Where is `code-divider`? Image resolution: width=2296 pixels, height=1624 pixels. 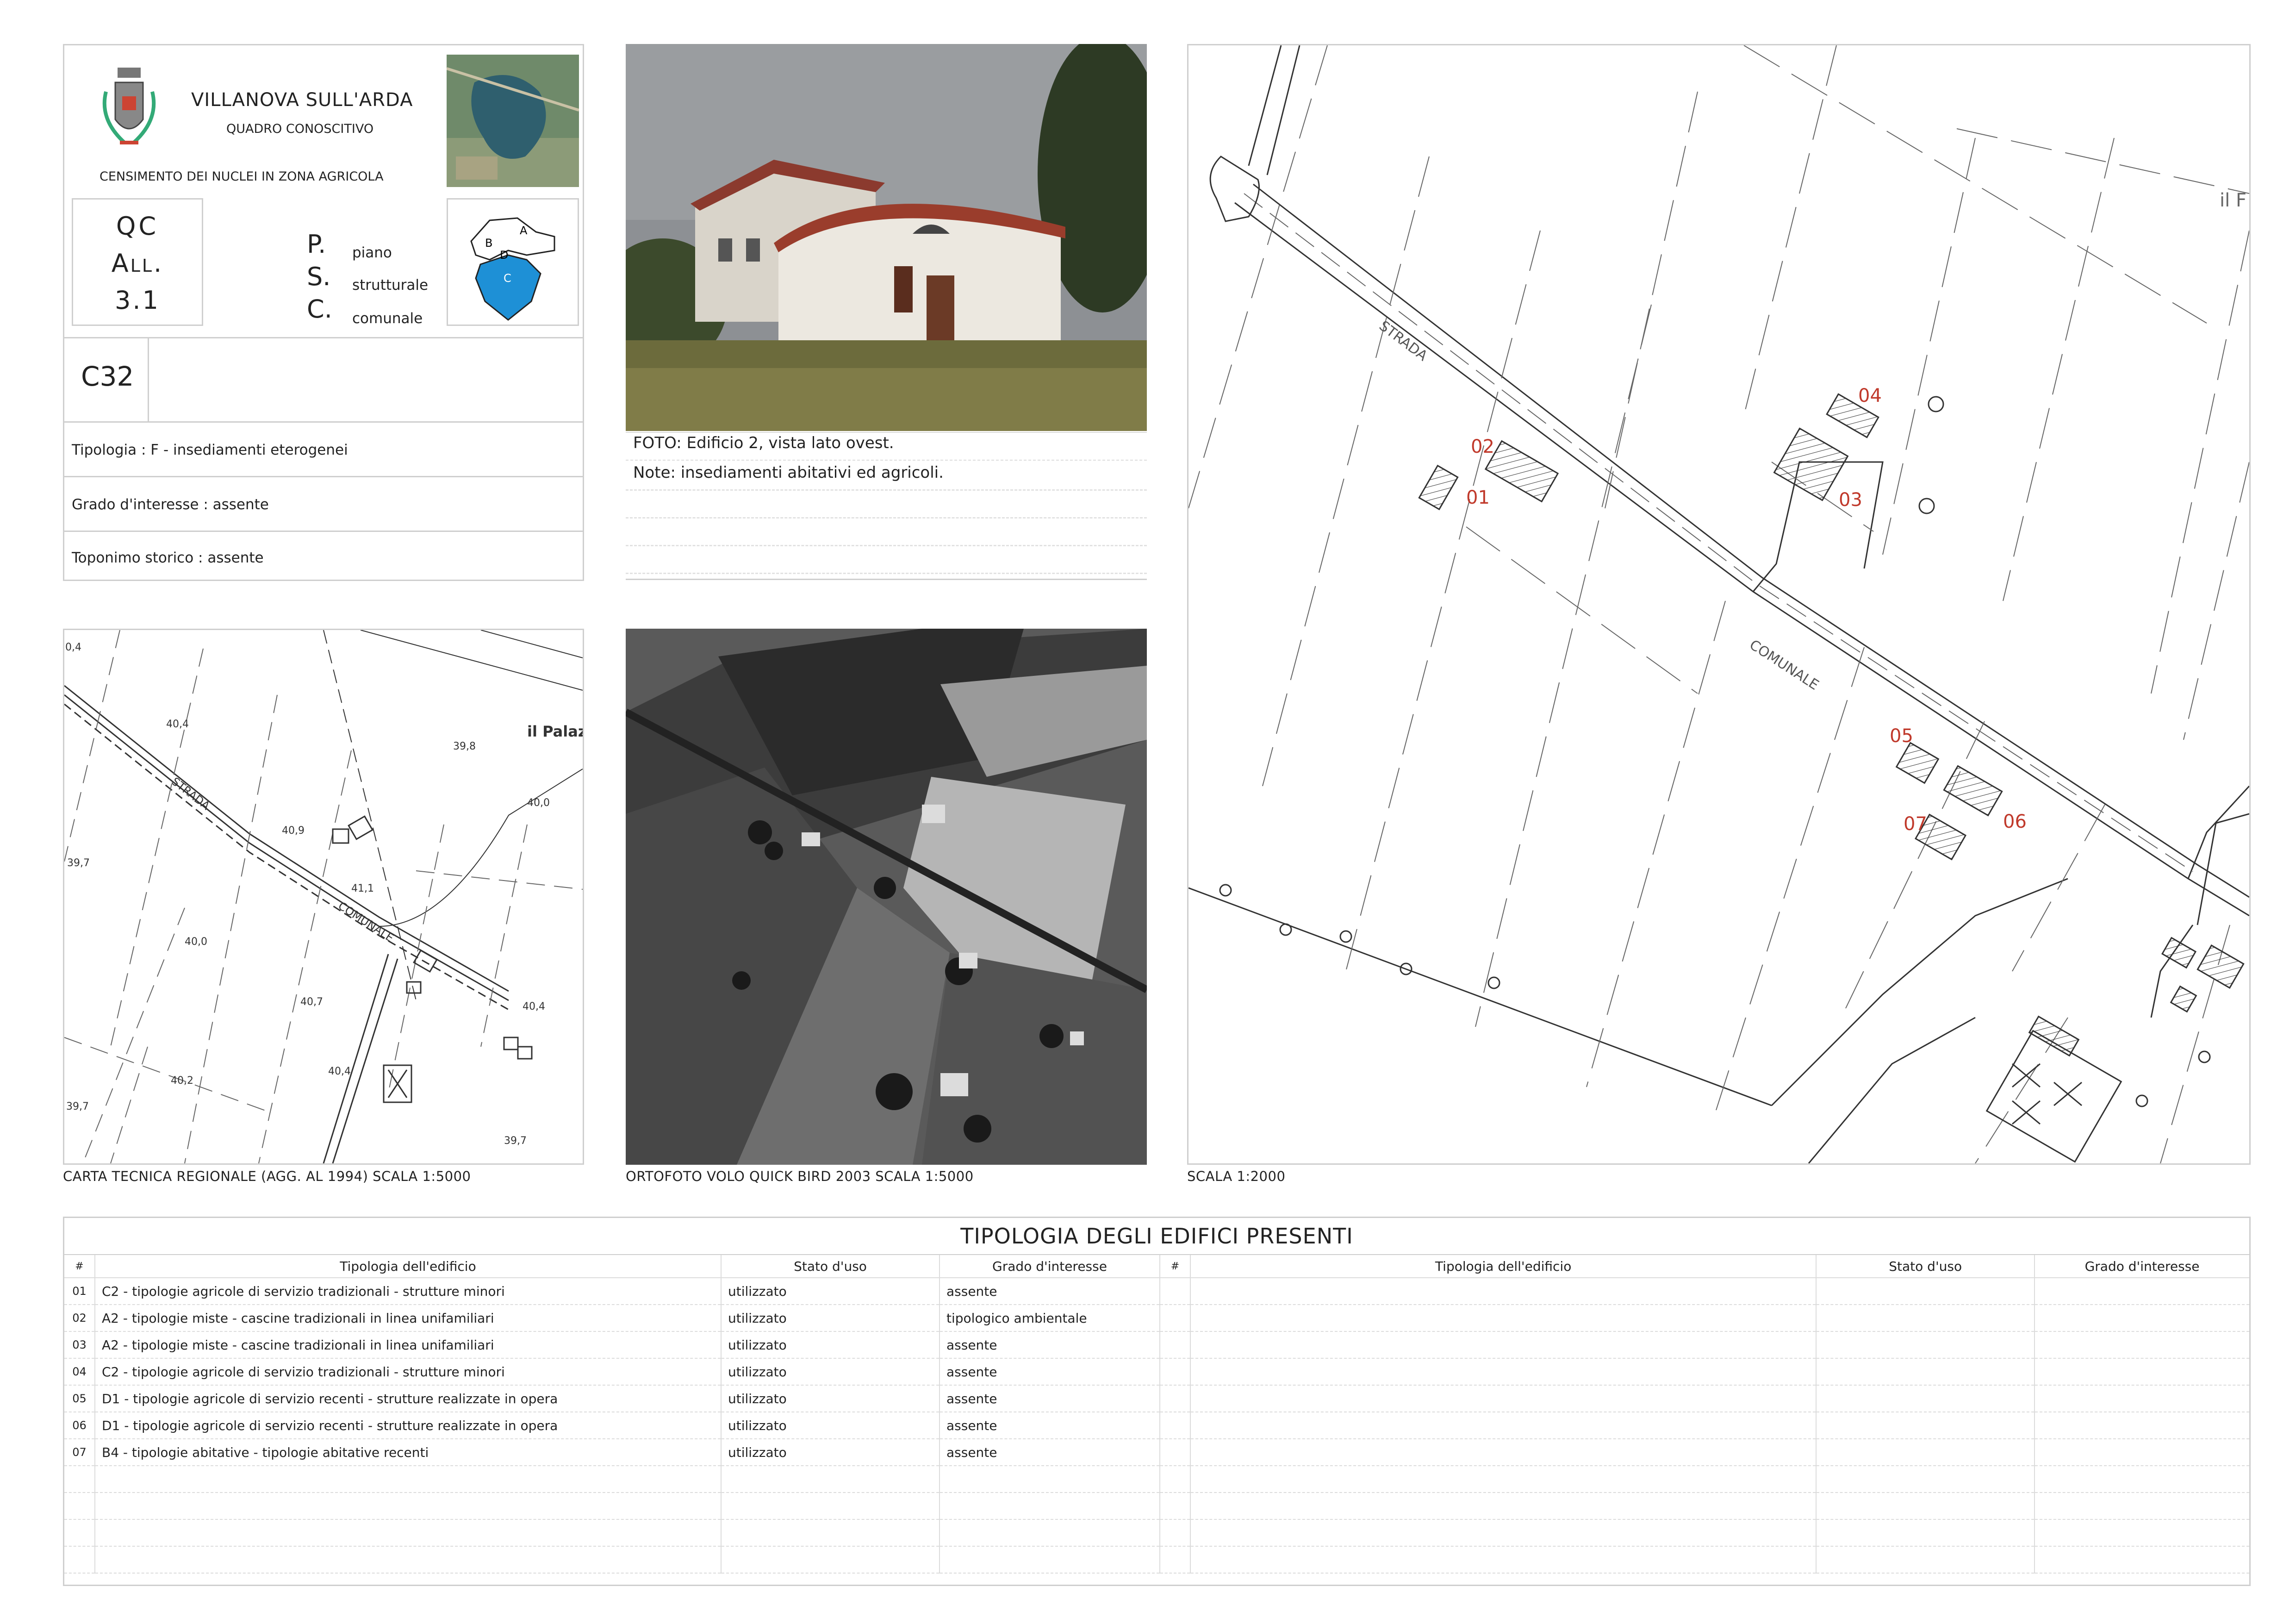
code-divider is located at coordinates (148, 379).